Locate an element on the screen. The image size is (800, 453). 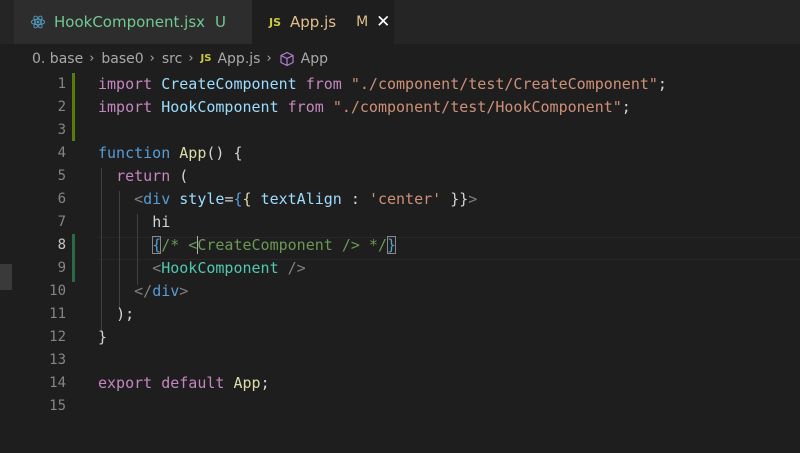
code-line: 13 is located at coordinates (400, 360).